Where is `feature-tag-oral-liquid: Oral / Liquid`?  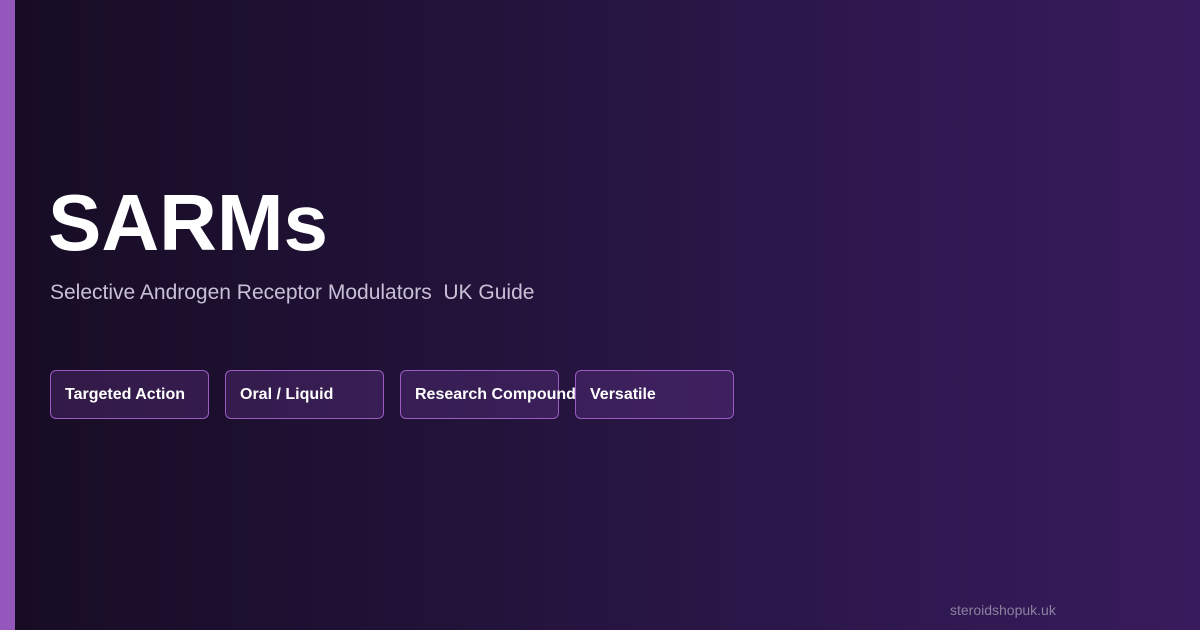 feature-tag-oral-liquid: Oral / Liquid is located at coordinates (304, 394).